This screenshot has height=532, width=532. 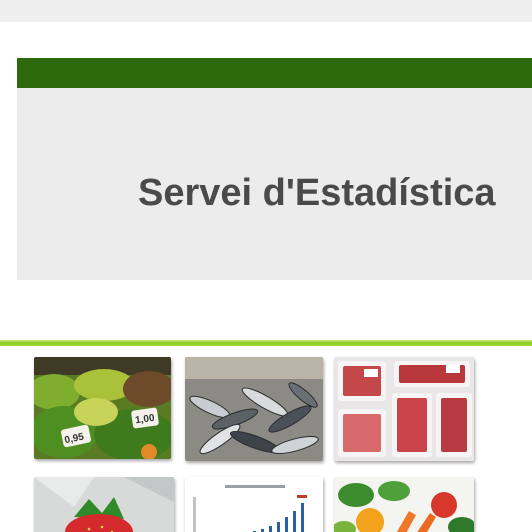 I want to click on strawberries-image, so click(x=104, y=504).